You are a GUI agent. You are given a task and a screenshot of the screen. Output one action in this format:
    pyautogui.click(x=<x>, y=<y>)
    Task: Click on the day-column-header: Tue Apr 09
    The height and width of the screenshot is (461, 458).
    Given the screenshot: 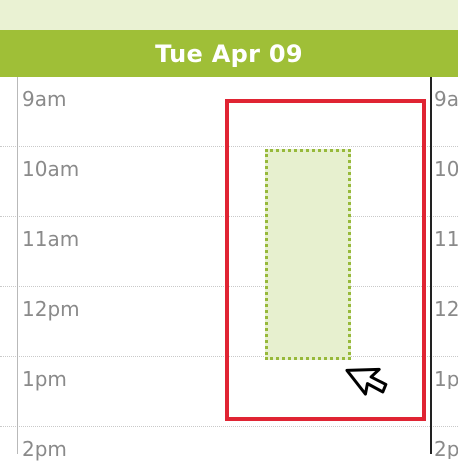 What is the action you would take?
    pyautogui.click(x=229, y=53)
    